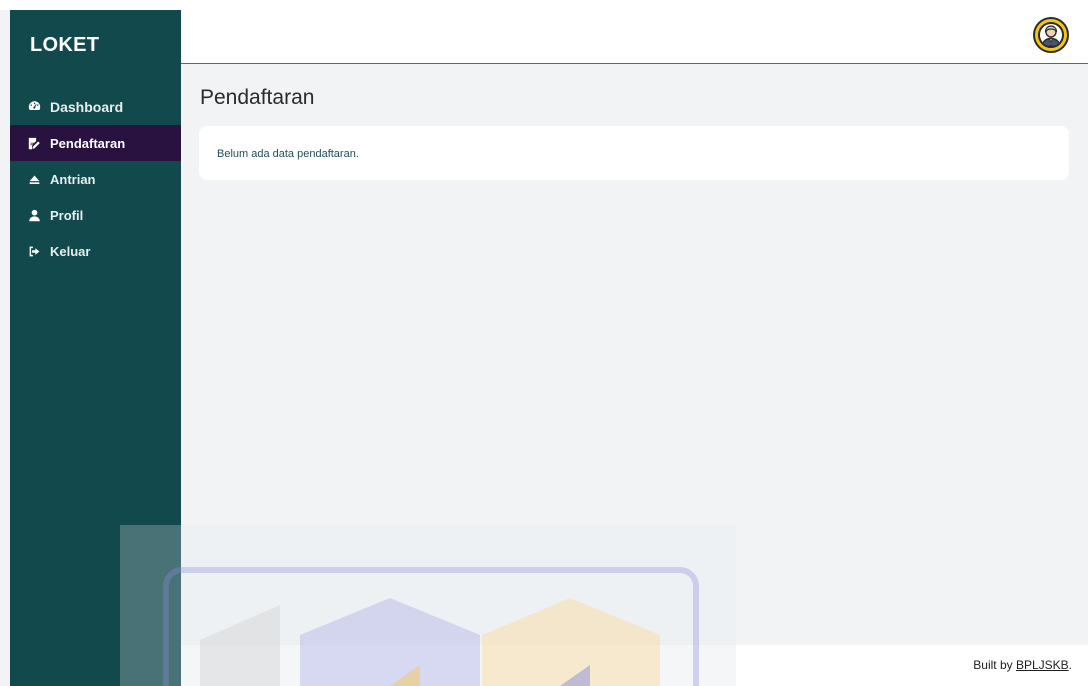  I want to click on page-title: Pendaftaran, so click(257, 97).